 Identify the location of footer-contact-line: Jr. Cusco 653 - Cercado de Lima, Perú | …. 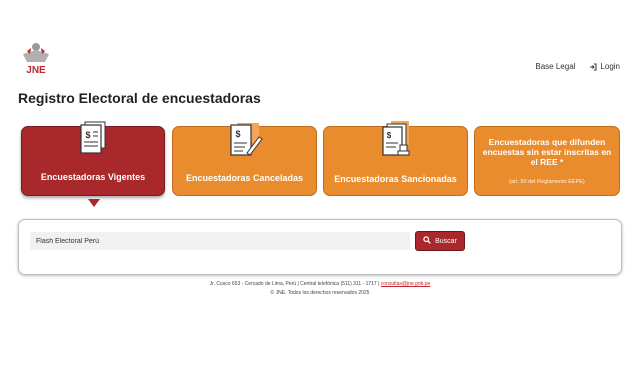
(320, 284).